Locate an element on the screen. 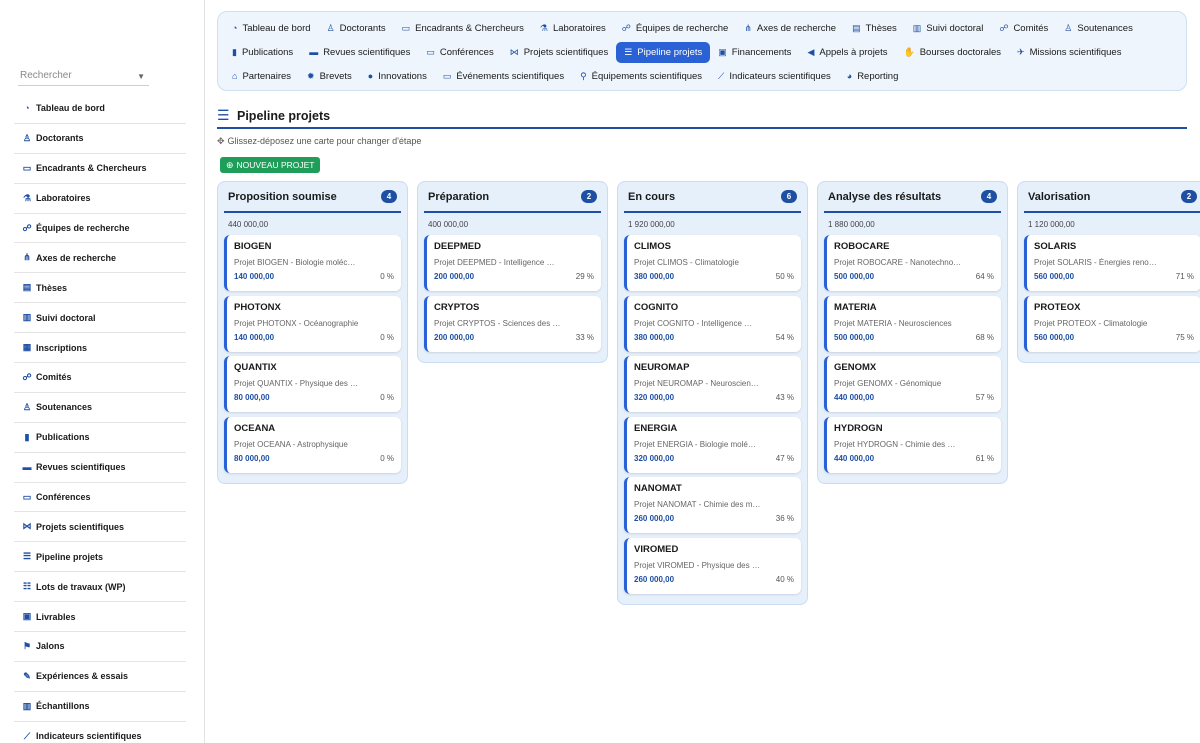 The width and height of the screenshot is (1200, 743). sidebar-item-encadrants-chercheurs: ▭ Encadrants & Chercheurs is located at coordinates (100, 169).